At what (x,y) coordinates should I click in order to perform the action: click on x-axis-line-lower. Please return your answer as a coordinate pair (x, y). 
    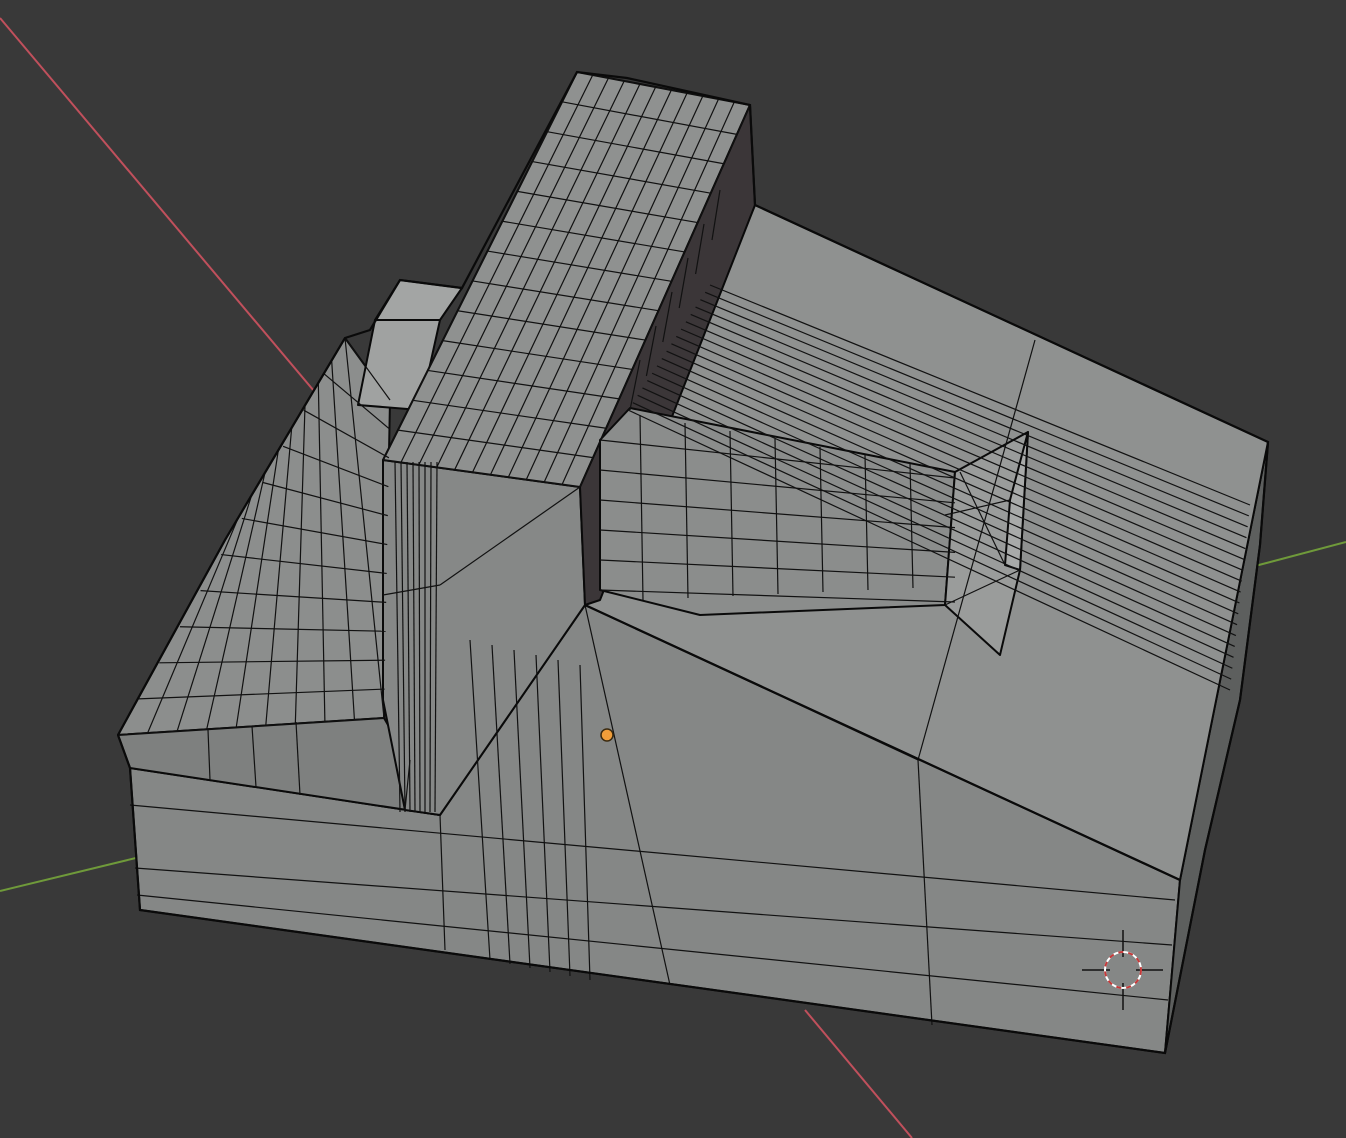
    Looking at the image, I should click on (858, 1073).